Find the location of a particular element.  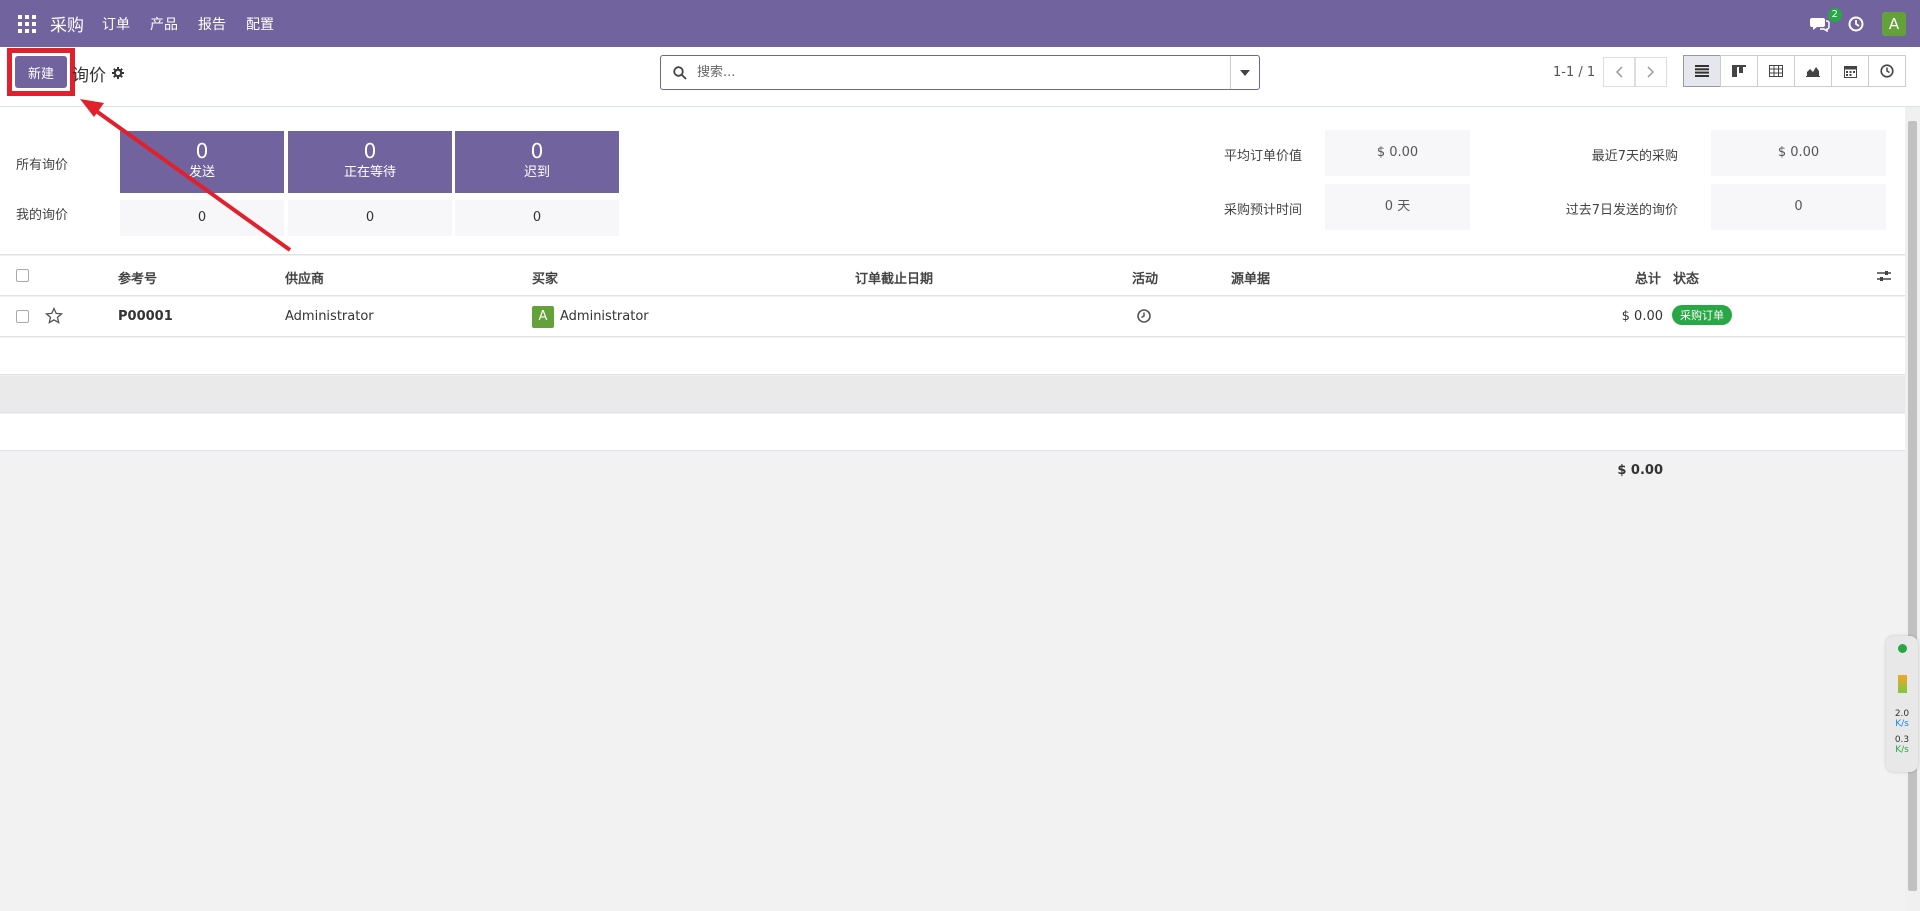

download-speed: 0.3 is located at coordinates (1902, 740).